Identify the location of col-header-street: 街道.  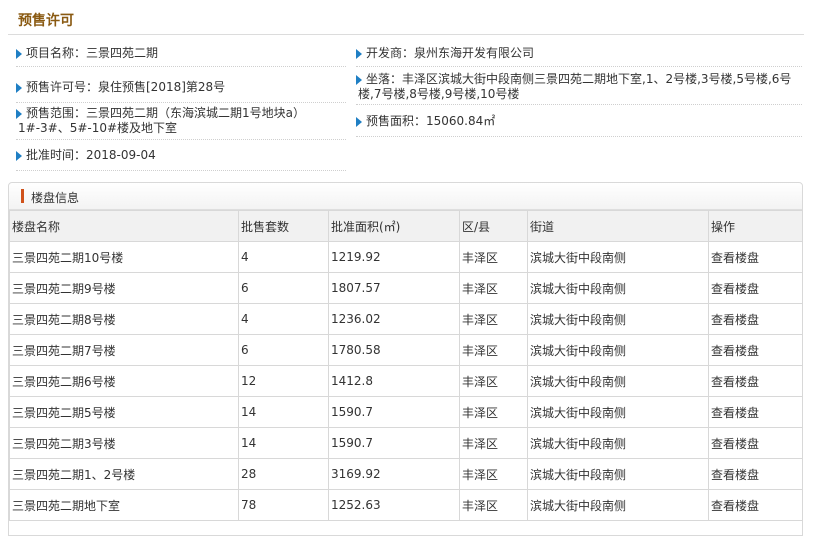
(618, 226).